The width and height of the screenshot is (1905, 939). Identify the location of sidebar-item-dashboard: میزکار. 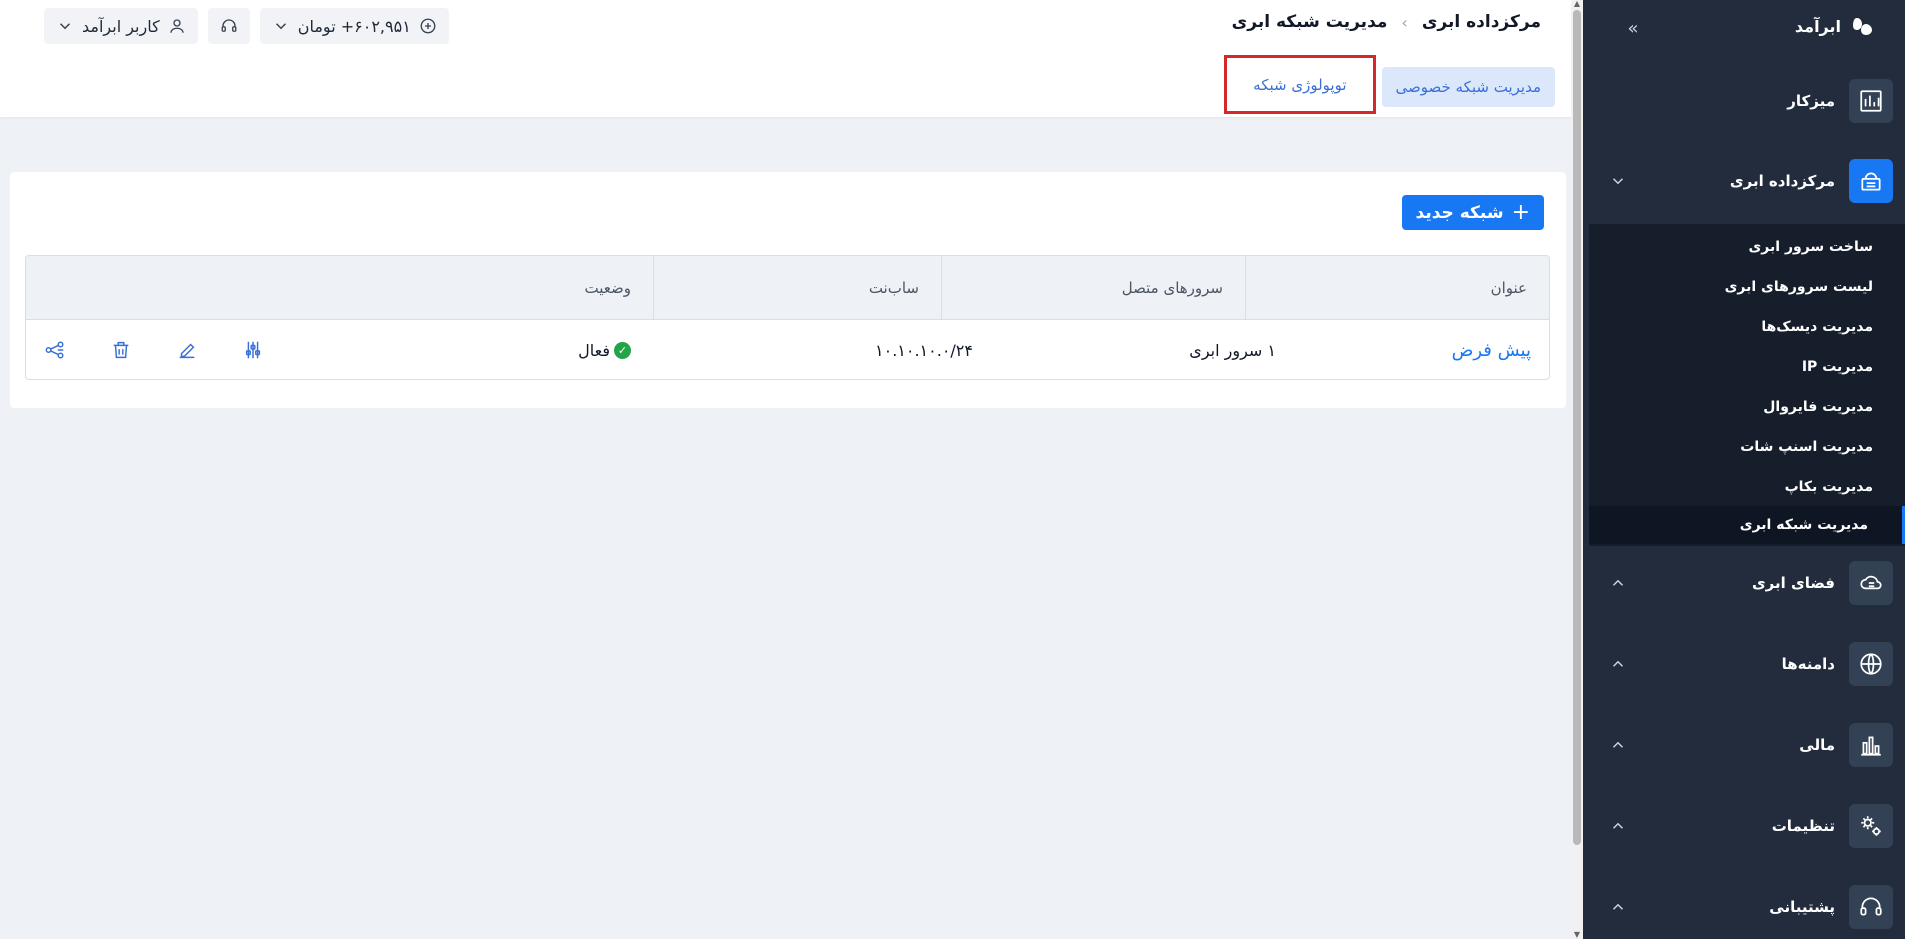
(1738, 101).